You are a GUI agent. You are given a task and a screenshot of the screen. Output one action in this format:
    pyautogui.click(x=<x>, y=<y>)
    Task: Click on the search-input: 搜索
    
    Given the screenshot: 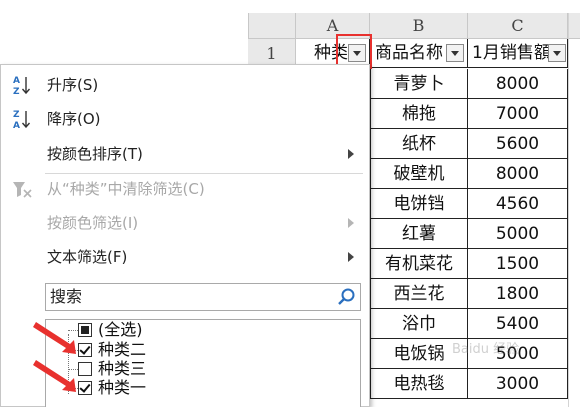 What is the action you would take?
    pyautogui.click(x=203, y=297)
    